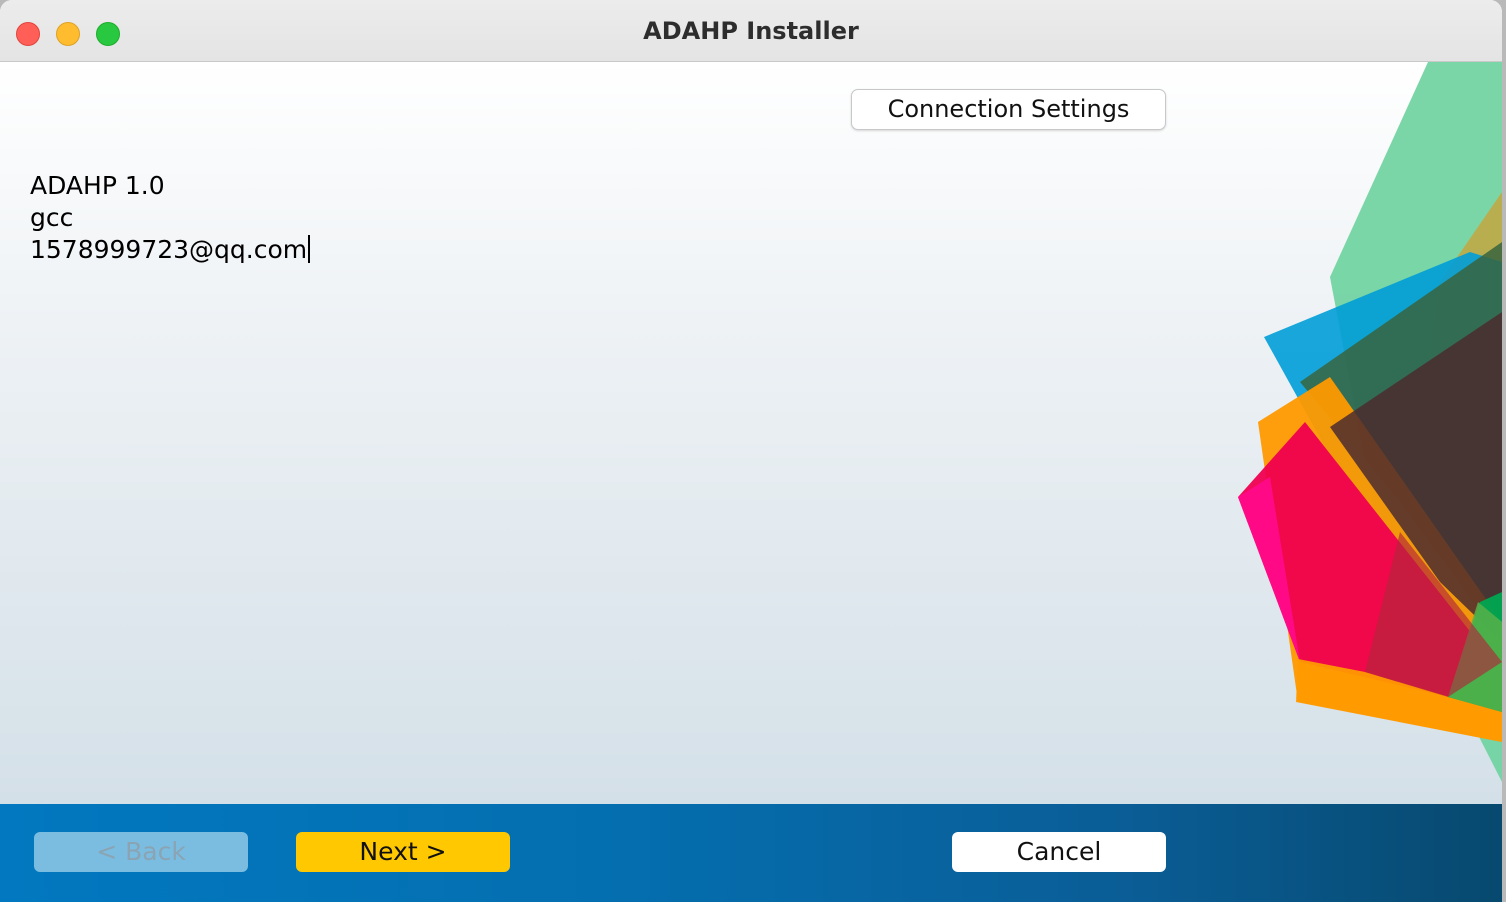  I want to click on email-text: 1578999723@qq.com, so click(169, 249).